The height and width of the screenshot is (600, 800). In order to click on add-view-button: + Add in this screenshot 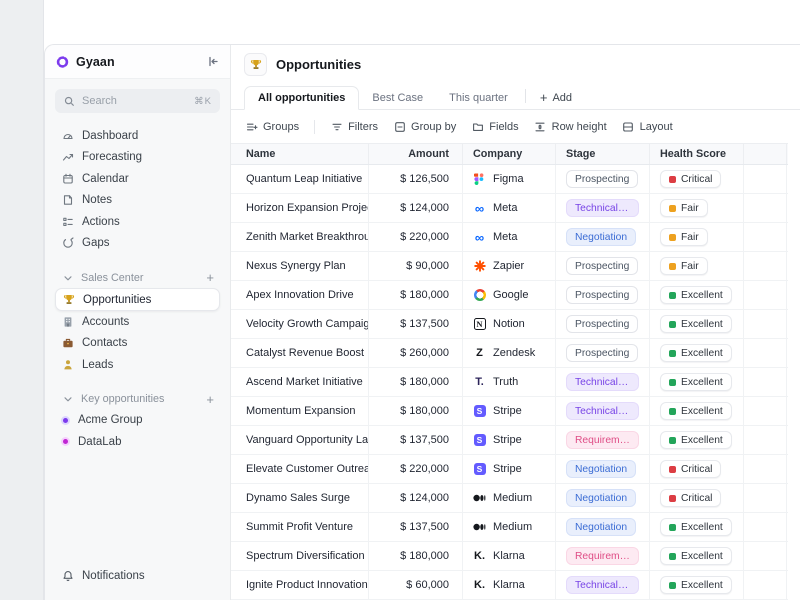, I will do `click(556, 98)`.